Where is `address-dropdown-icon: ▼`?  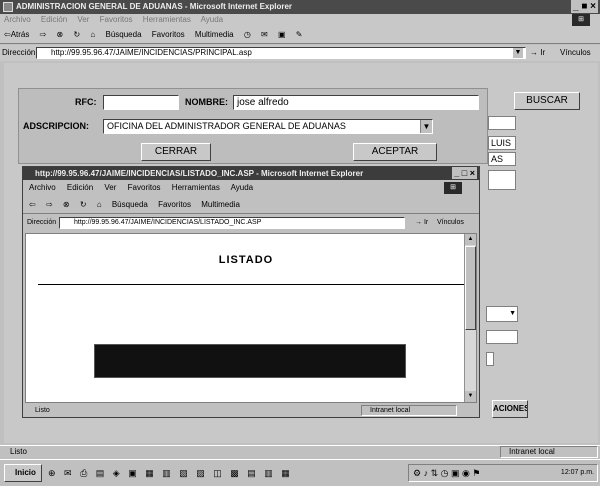 address-dropdown-icon: ▼ is located at coordinates (518, 53).